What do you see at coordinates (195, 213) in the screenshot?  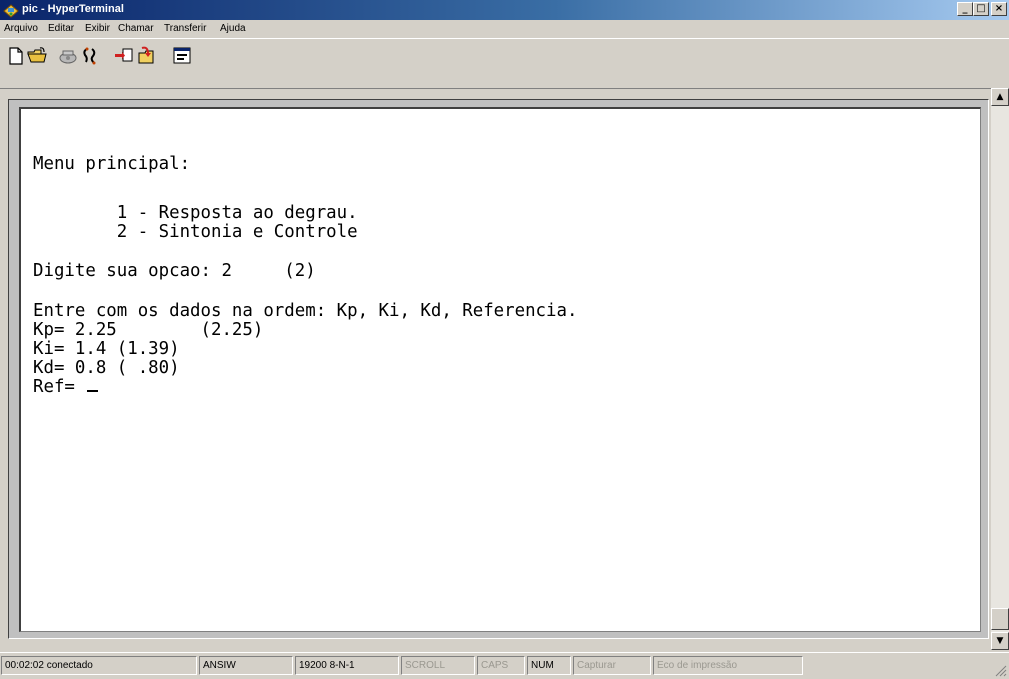 I see `terminal-line: 1 - Resposta ao degrau.` at bounding box center [195, 213].